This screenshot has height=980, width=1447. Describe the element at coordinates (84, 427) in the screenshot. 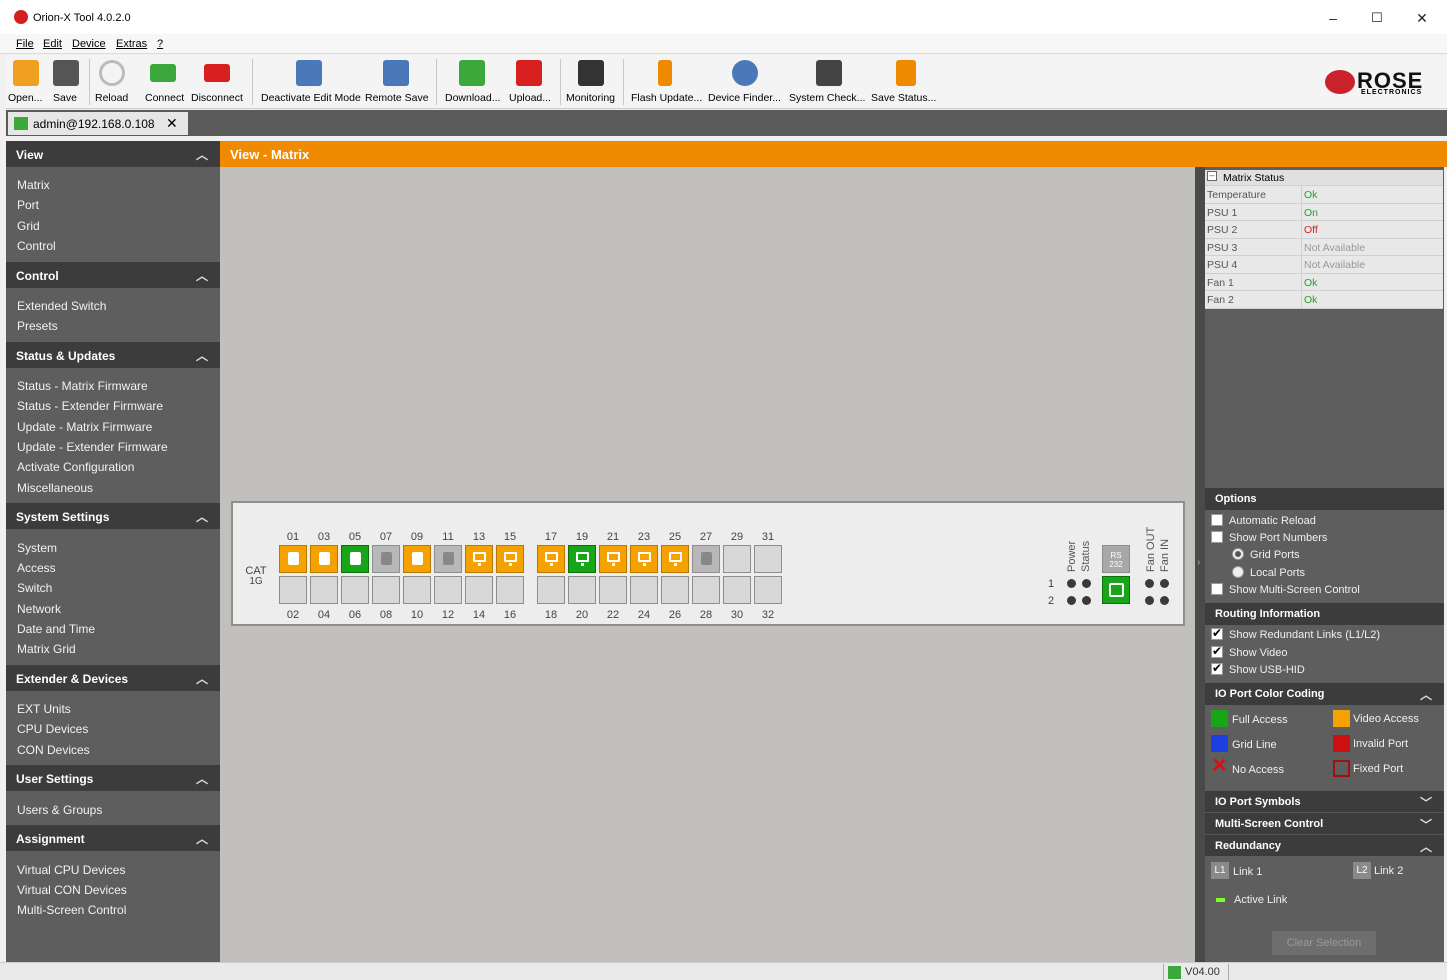

I see `sidebar-item-update-matrix-firmware: Update - Matrix Firmware` at that location.